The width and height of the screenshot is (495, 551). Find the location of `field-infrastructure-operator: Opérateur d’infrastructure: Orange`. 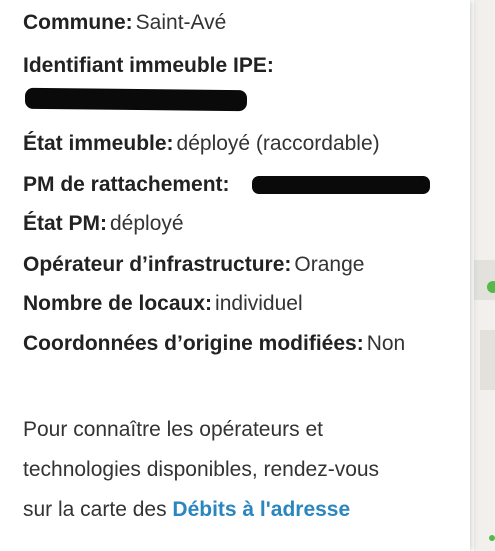

field-infrastructure-operator: Opérateur d’infrastructure: Orange is located at coordinates (193, 265).